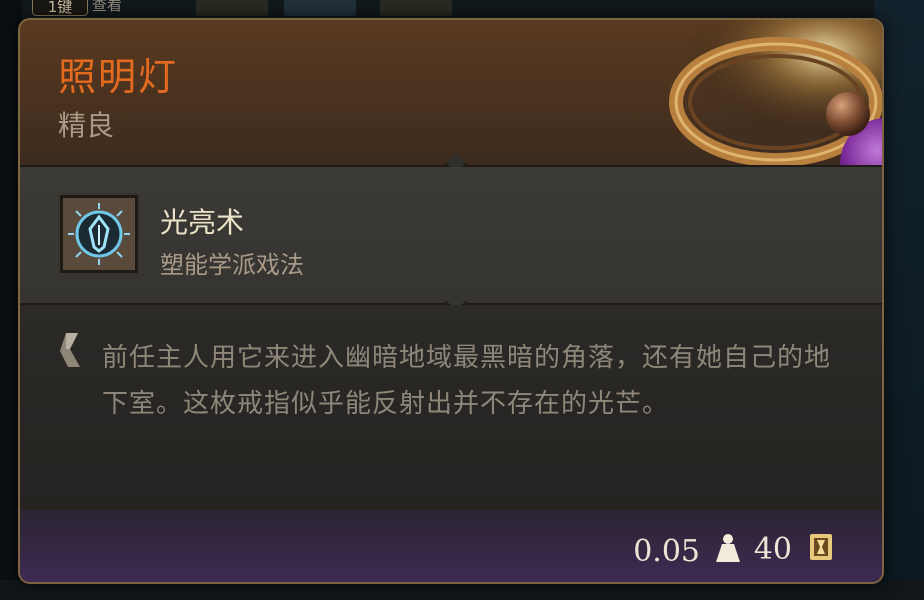 This screenshot has width=924, height=600. What do you see at coordinates (772, 549) in the screenshot?
I see `item-price: 40` at bounding box center [772, 549].